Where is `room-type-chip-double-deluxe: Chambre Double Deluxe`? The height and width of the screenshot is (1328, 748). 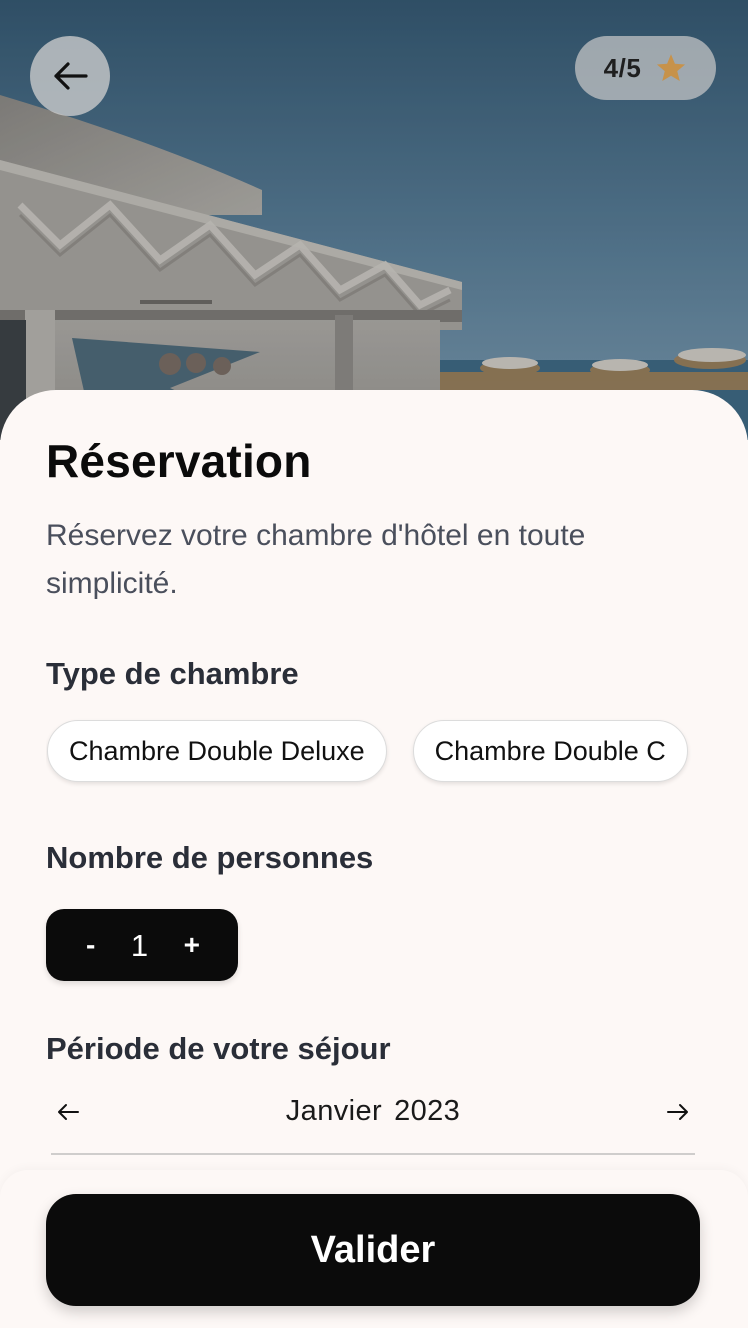
room-type-chip-double-deluxe: Chambre Double Deluxe is located at coordinates (217, 751).